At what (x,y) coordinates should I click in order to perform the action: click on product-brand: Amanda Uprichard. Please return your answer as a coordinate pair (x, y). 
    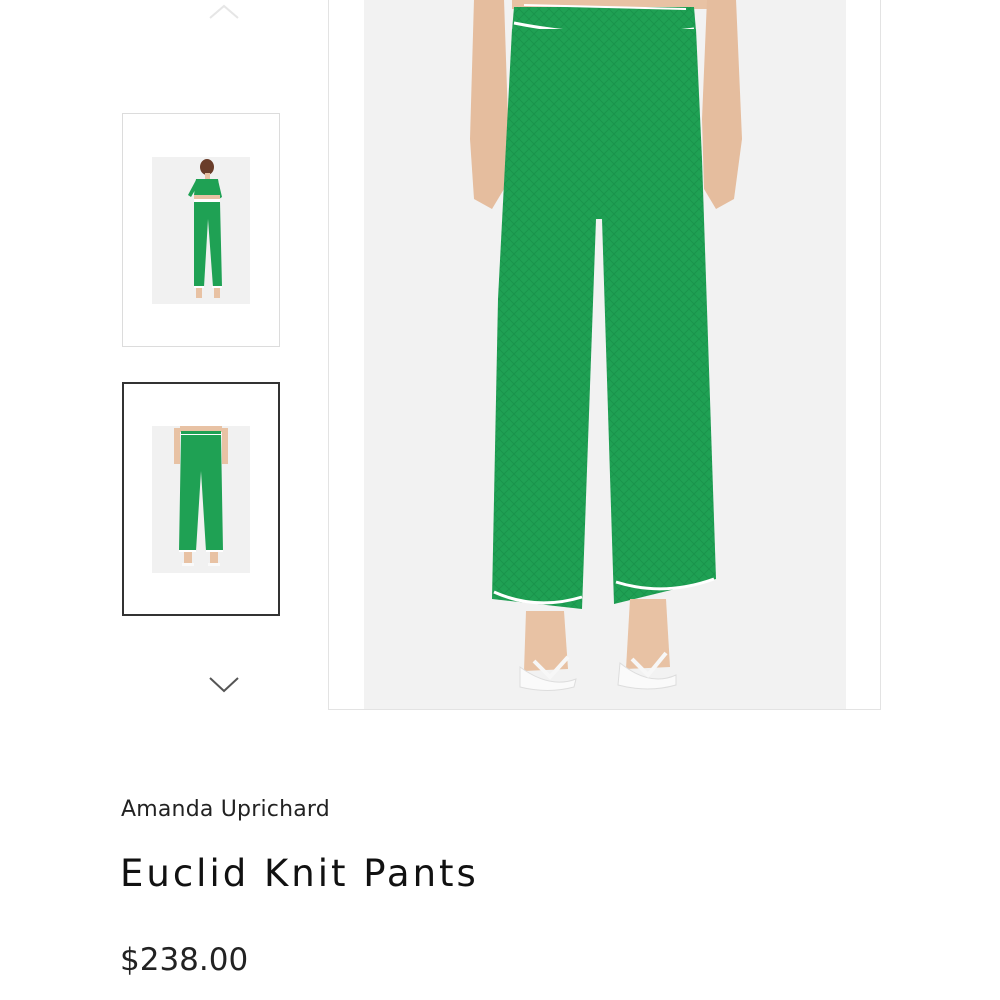
    Looking at the image, I should click on (225, 809).